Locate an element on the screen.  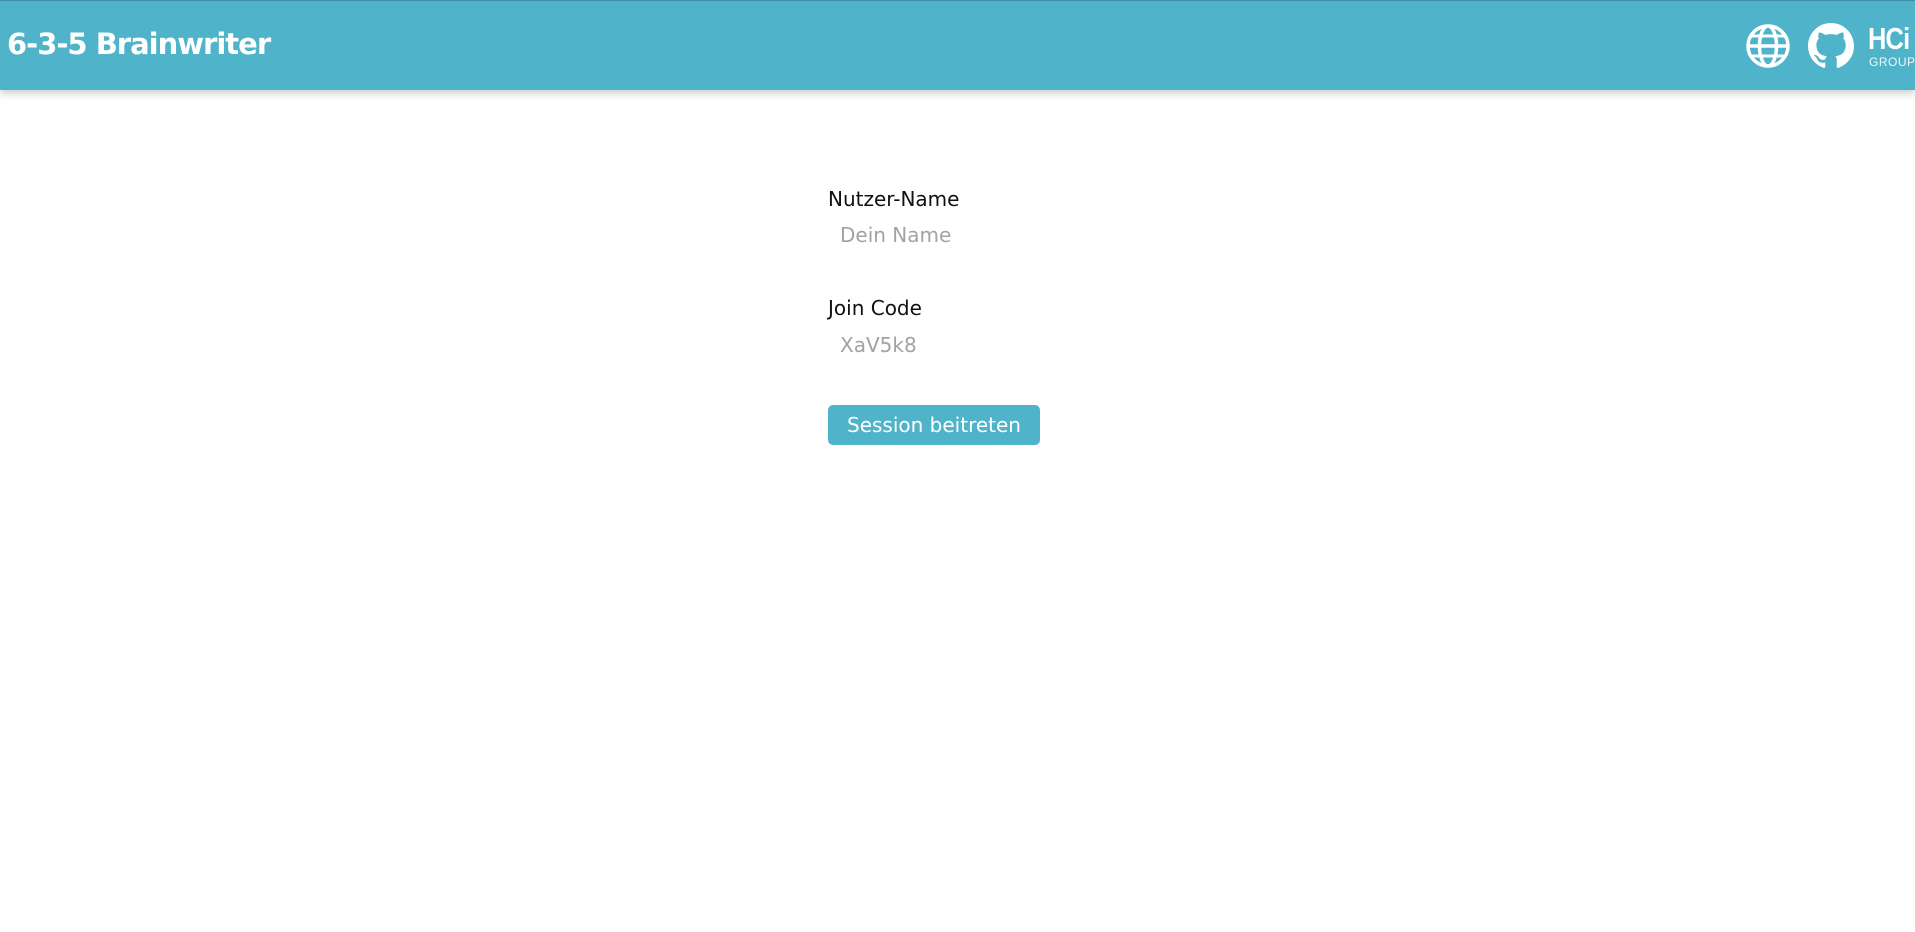
join-code-input is located at coordinates (1018, 345).